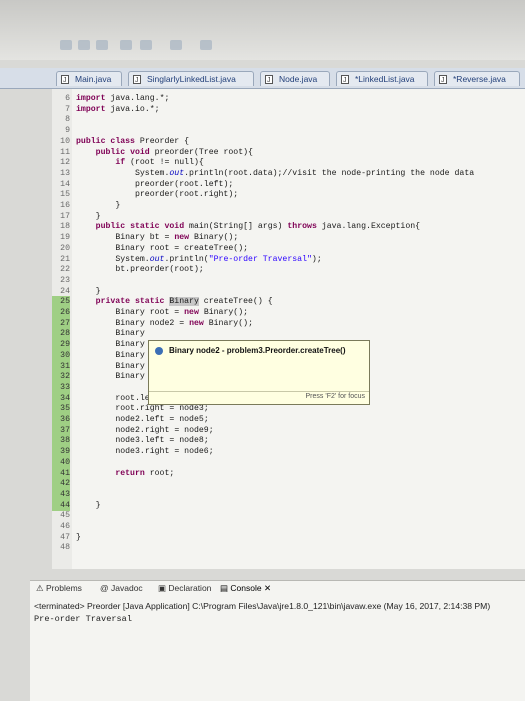 This screenshot has height=701, width=525. What do you see at coordinates (186, 195) in the screenshot?
I see `code-text: preorder(root.right);` at bounding box center [186, 195].